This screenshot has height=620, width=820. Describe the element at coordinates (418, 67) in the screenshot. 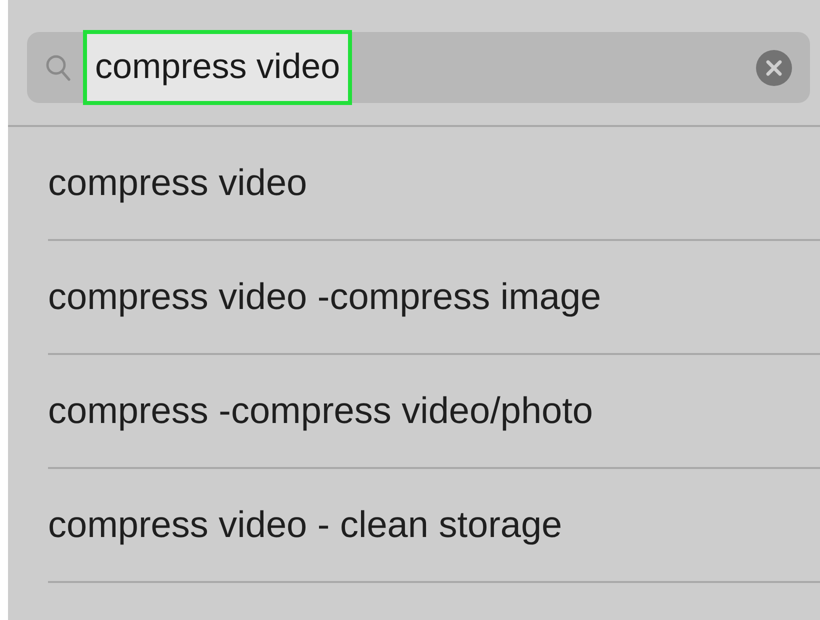

I see `search-field: compress video` at that location.